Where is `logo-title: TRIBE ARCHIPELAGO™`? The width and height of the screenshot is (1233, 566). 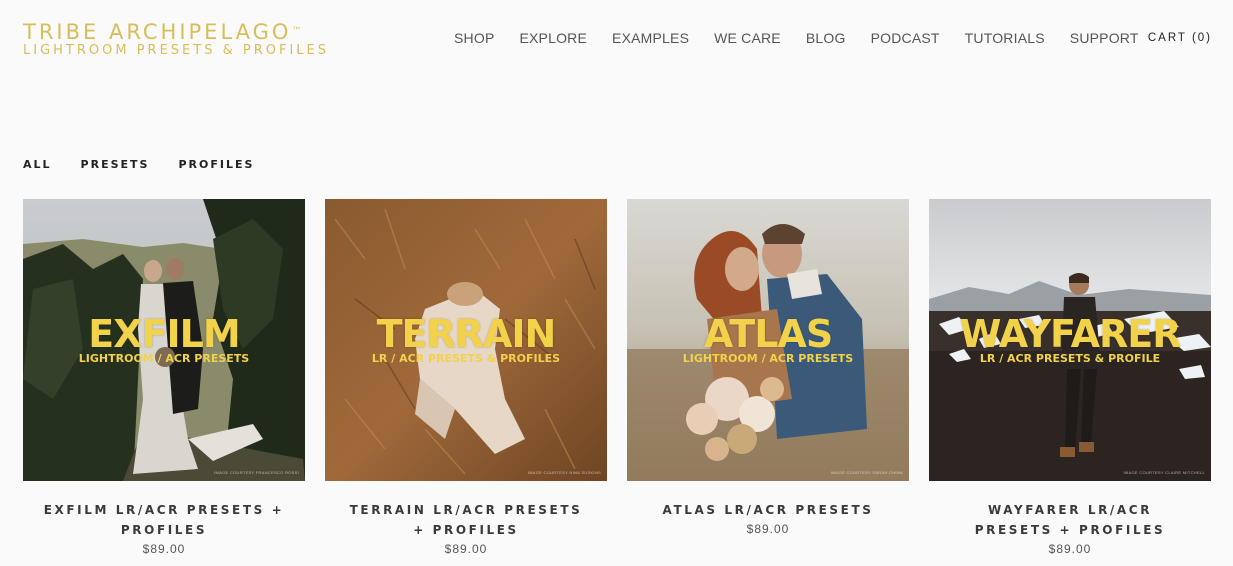
logo-title: TRIBE ARCHIPELAGO™ is located at coordinates (162, 32).